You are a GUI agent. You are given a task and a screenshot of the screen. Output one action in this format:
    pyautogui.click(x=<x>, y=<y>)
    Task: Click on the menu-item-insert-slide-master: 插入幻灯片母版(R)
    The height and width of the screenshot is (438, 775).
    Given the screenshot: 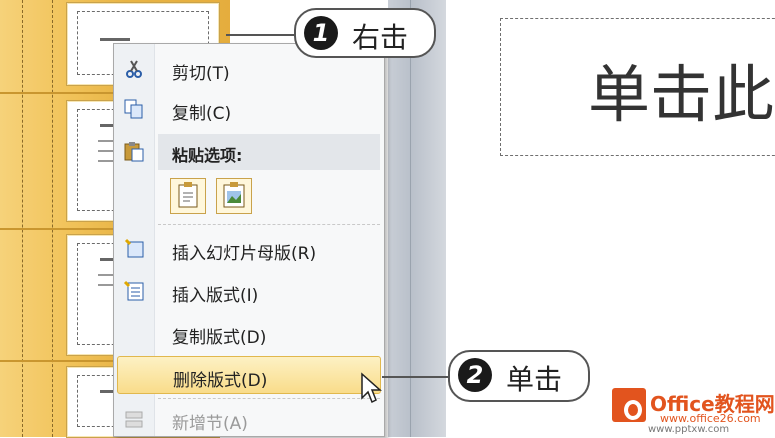 What is the action you would take?
    pyautogui.click(x=249, y=249)
    